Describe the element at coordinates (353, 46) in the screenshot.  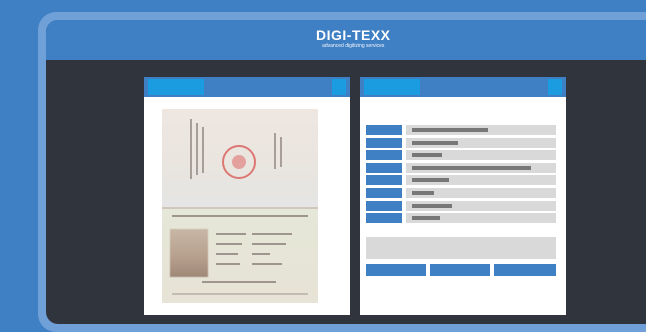
I see `brand-tagline: advanced digitizing services` at that location.